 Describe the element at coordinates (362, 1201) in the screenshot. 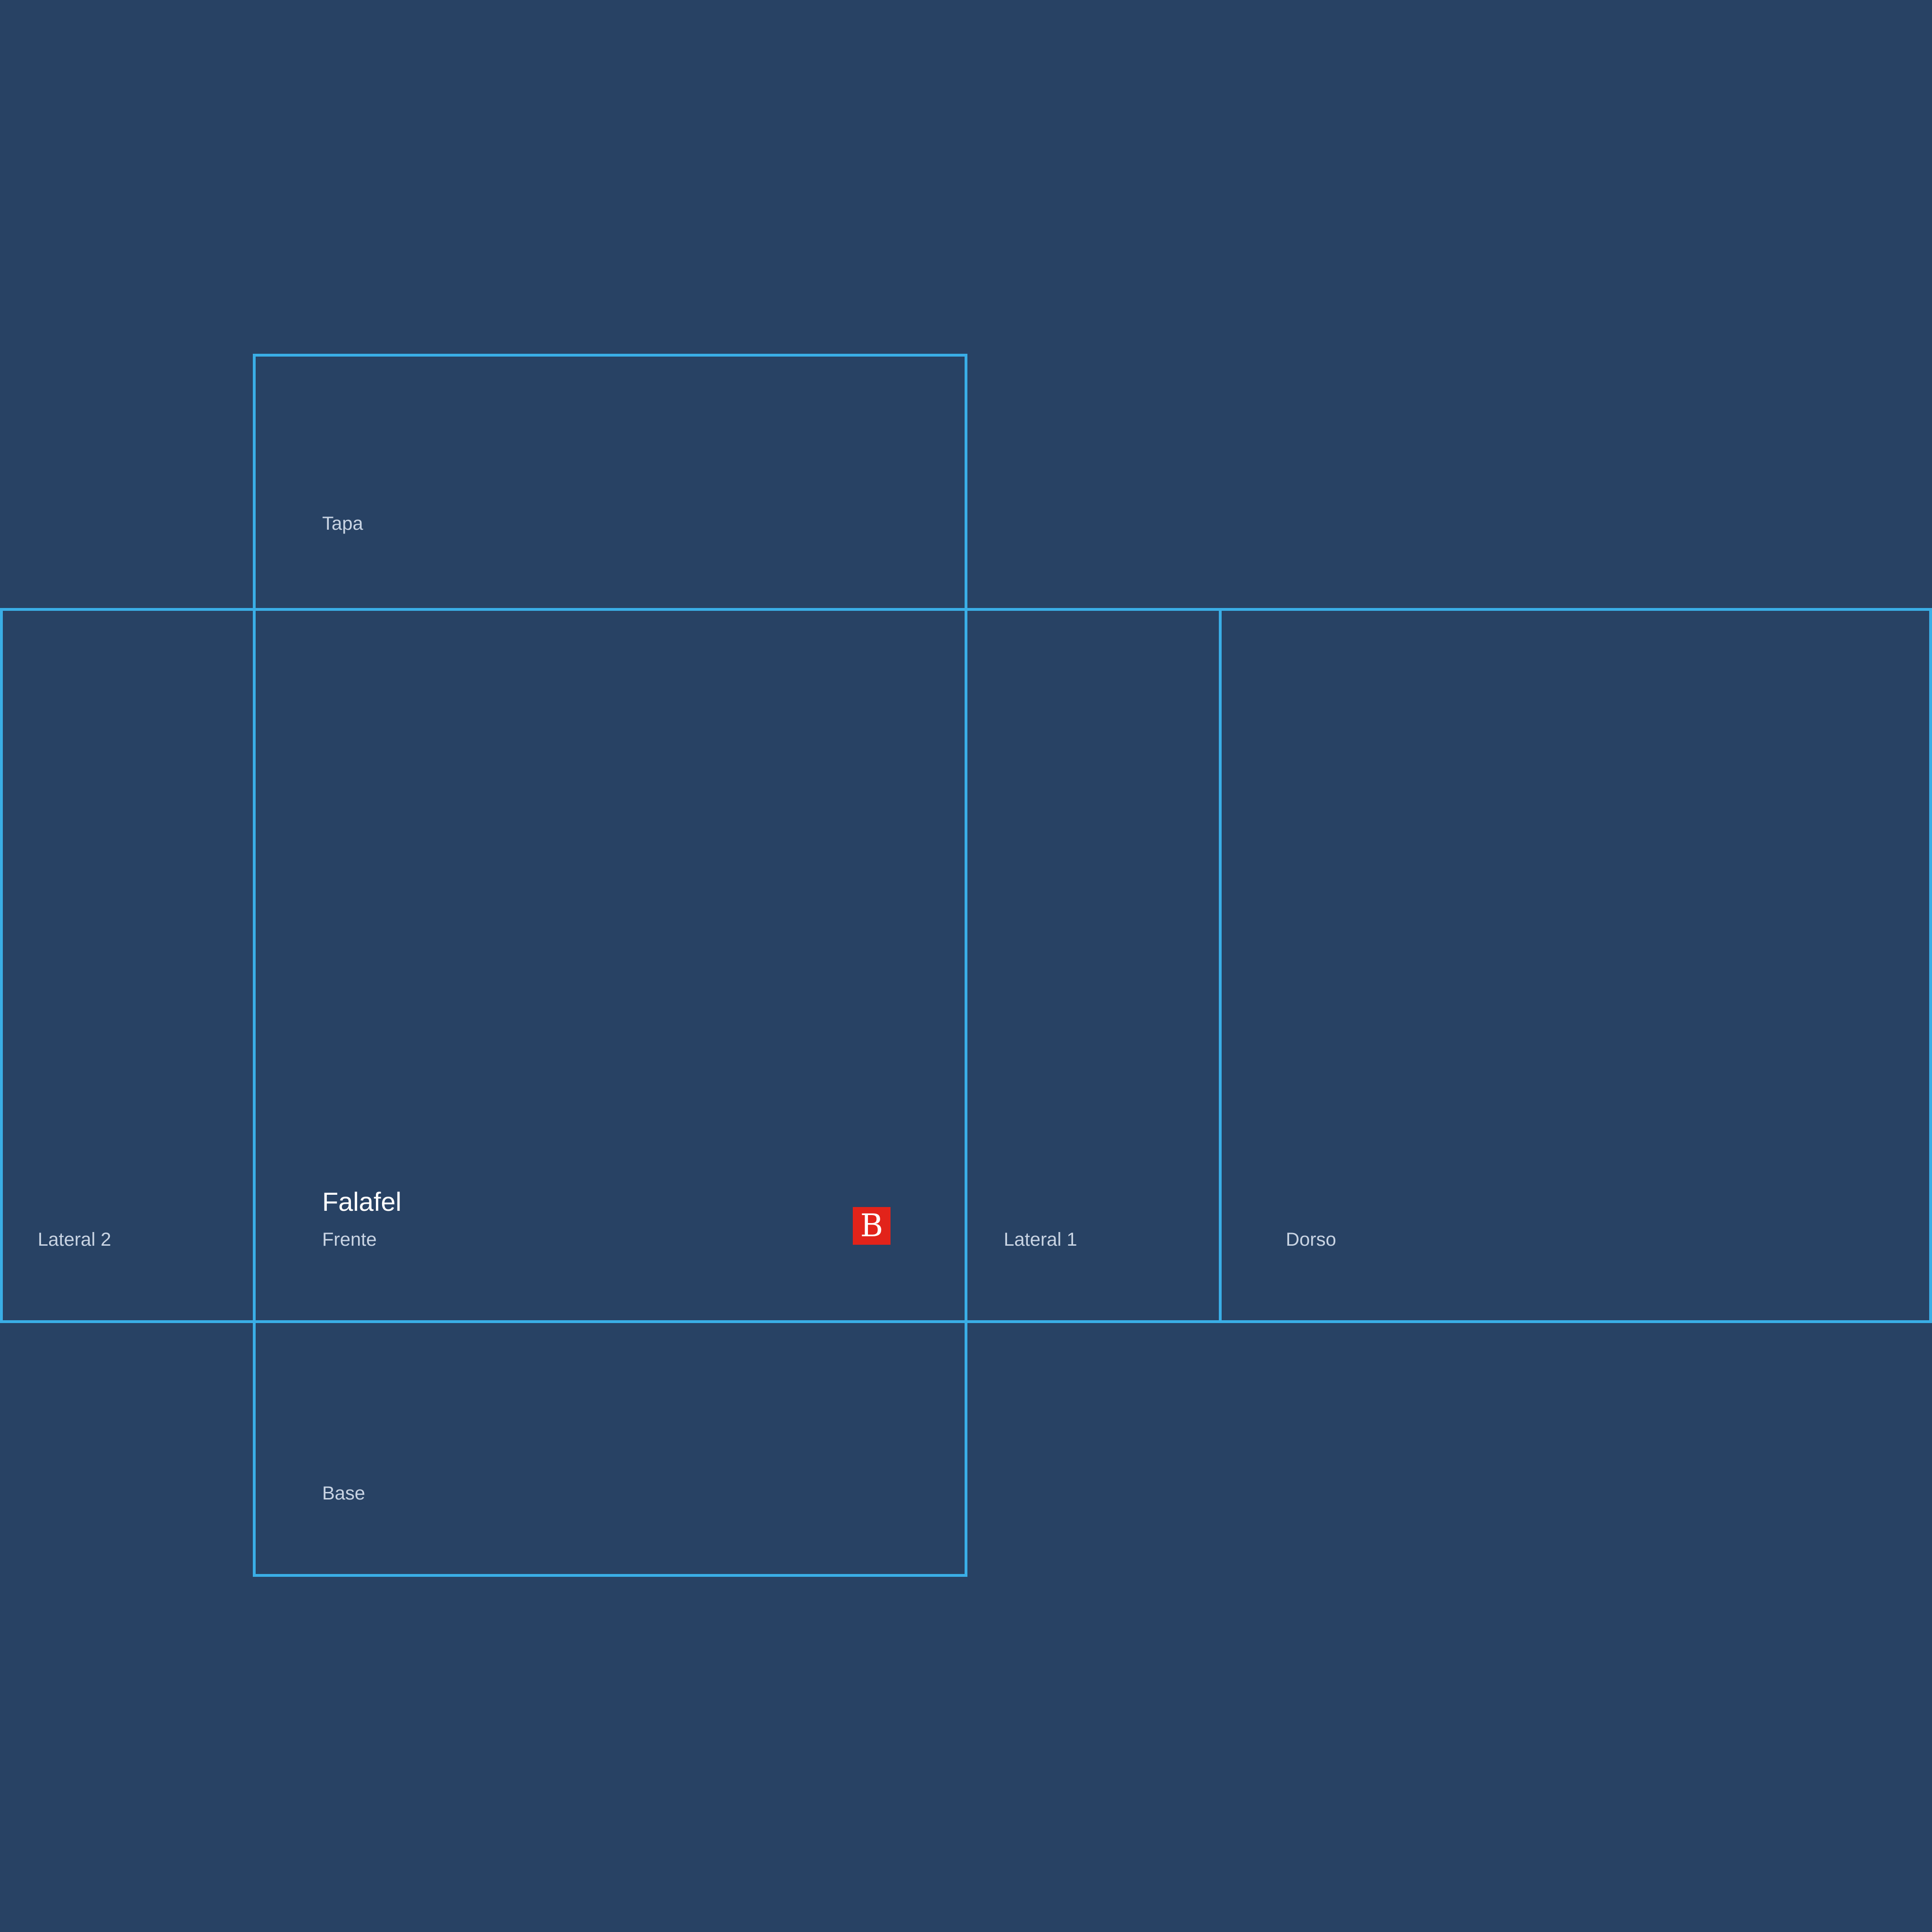

I see `product-title: Falafel` at that location.